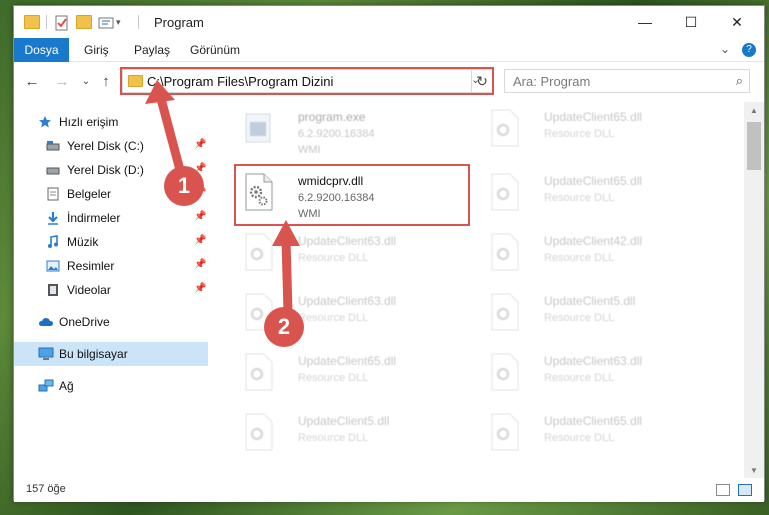 Image resolution: width=769 pixels, height=515 pixels. Describe the element at coordinates (111, 242) in the screenshot. I see `sidebar-item-music: Müzik 📌` at that location.